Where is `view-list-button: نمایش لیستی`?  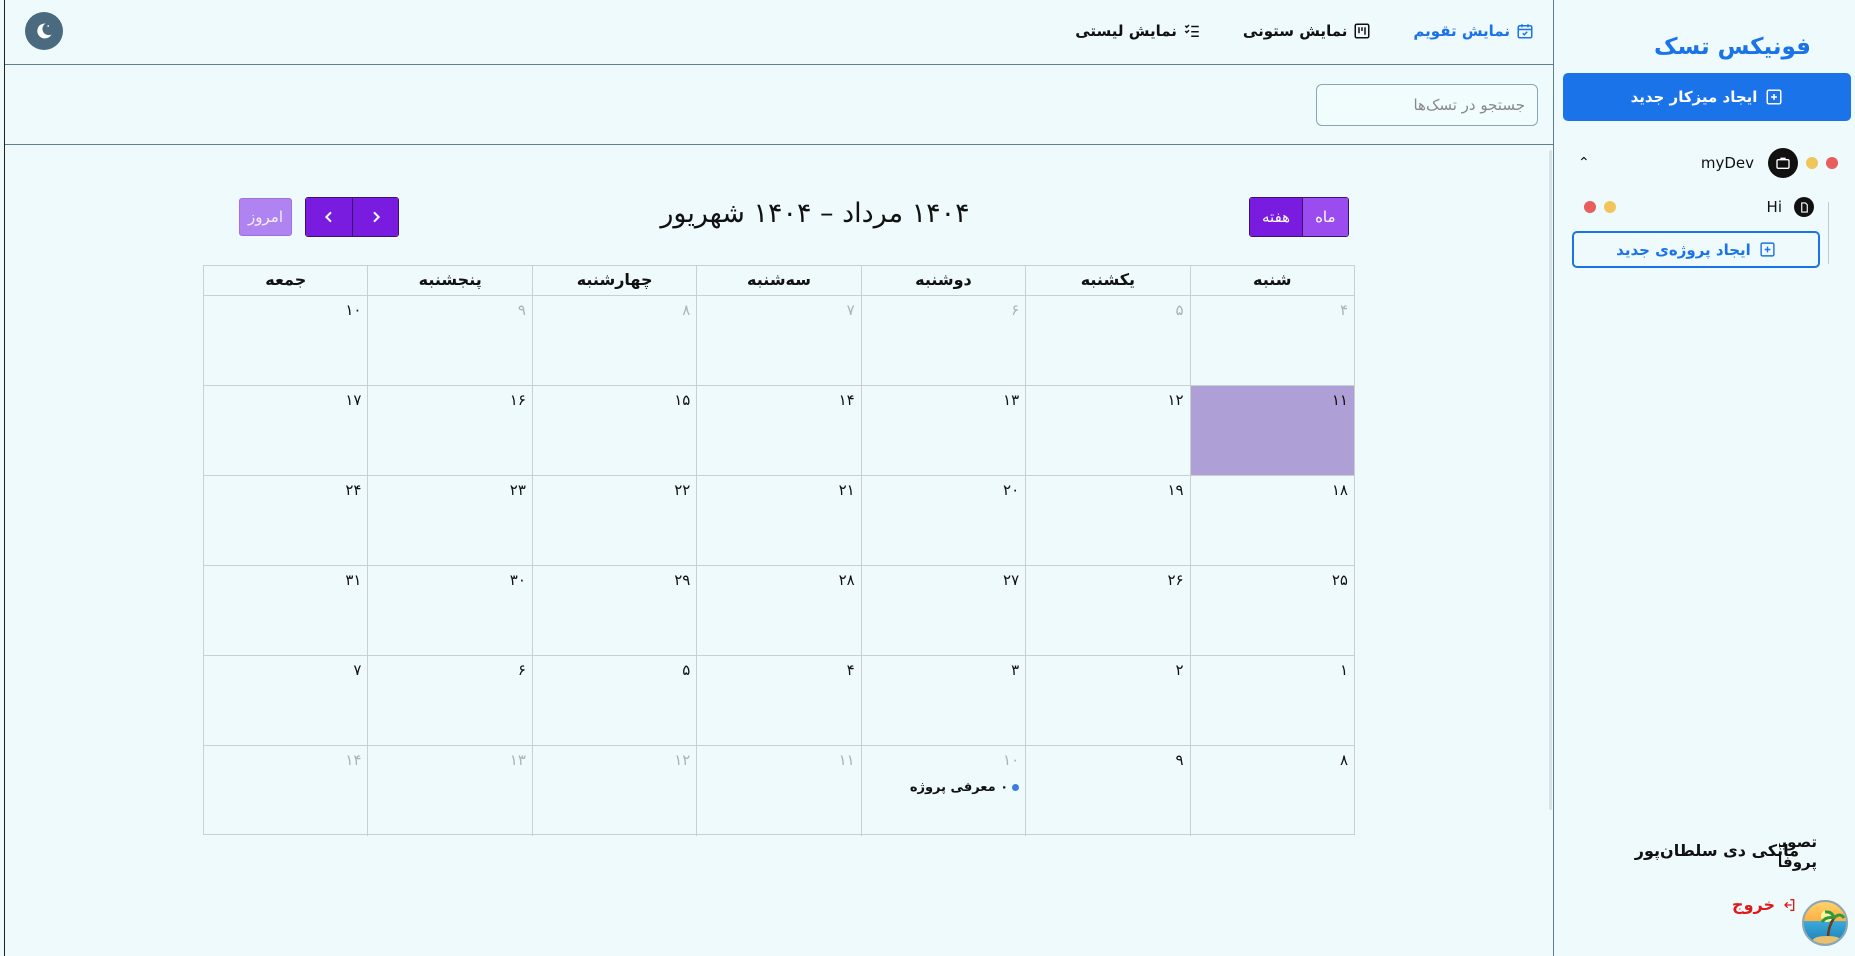 view-list-button: نمایش لیستی is located at coordinates (1138, 31).